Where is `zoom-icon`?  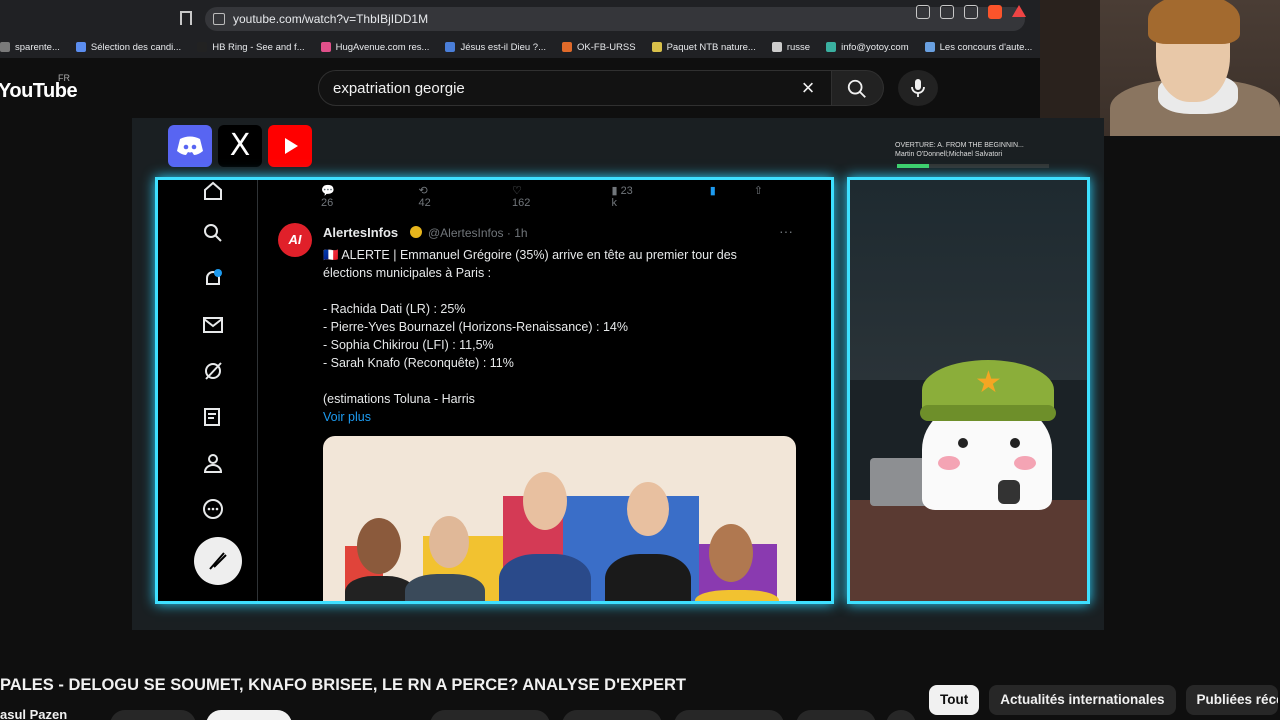
zoom-icon is located at coordinates (947, 12).